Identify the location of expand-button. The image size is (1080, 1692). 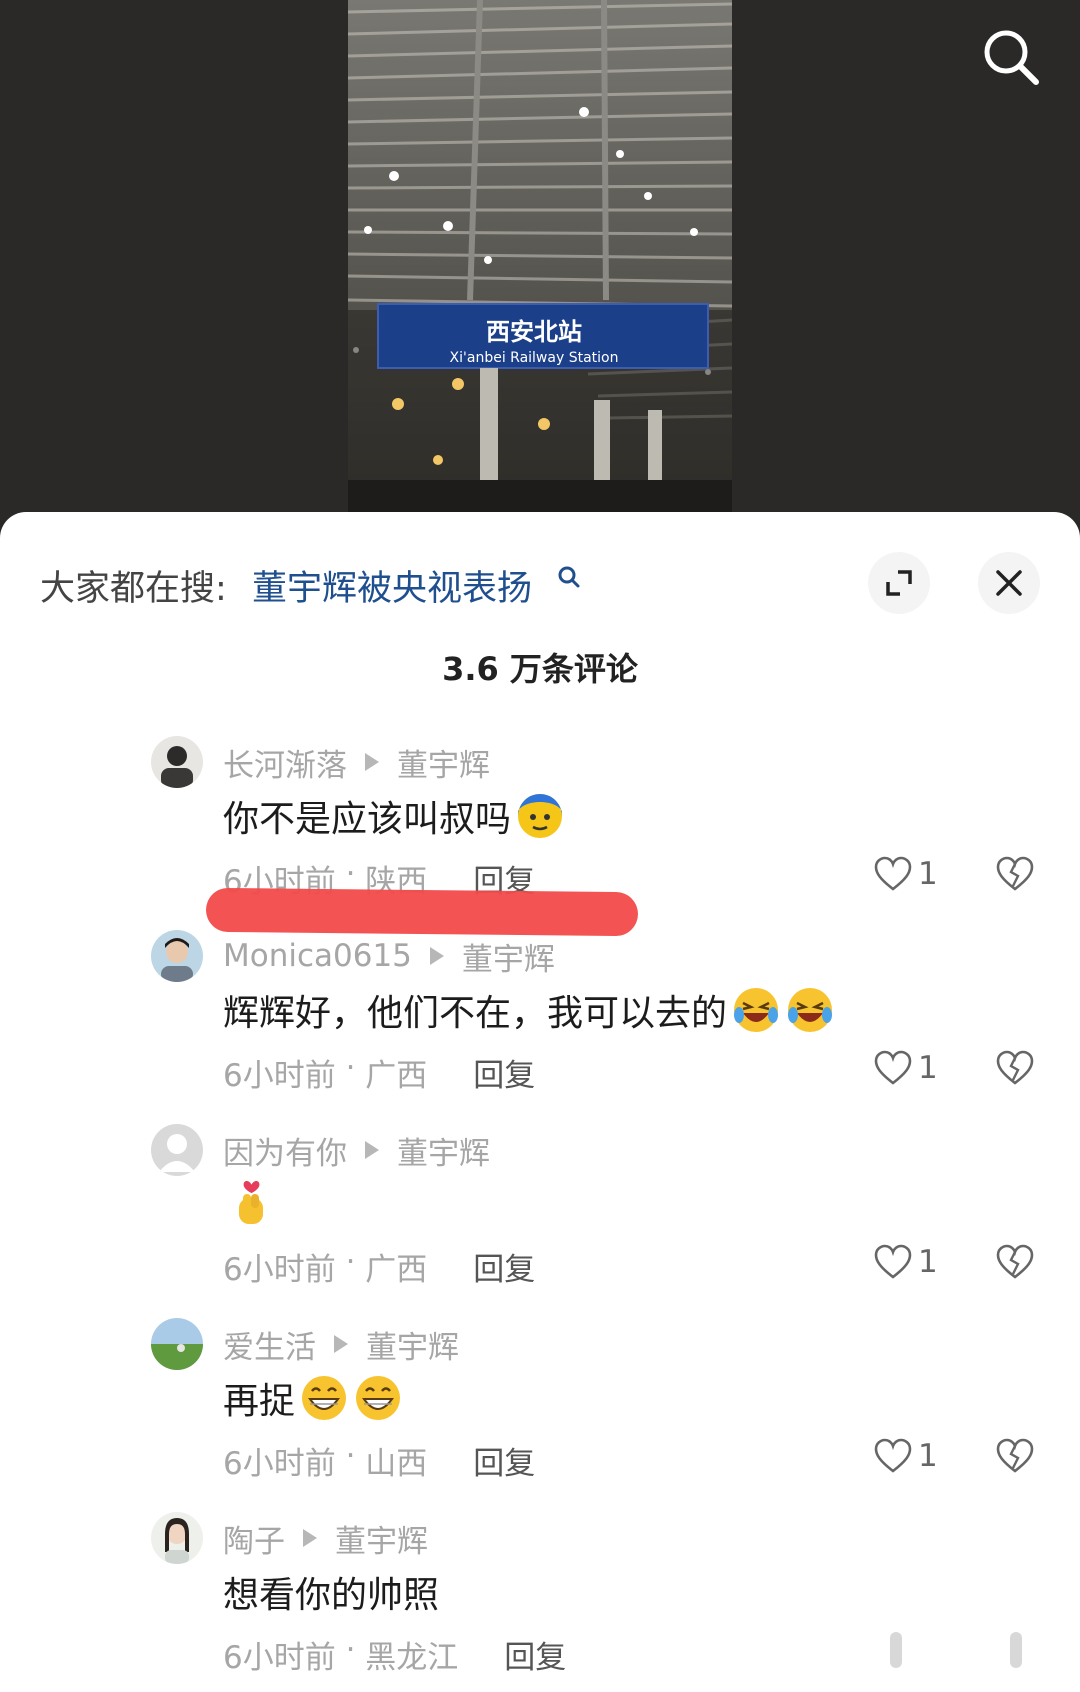
(899, 583).